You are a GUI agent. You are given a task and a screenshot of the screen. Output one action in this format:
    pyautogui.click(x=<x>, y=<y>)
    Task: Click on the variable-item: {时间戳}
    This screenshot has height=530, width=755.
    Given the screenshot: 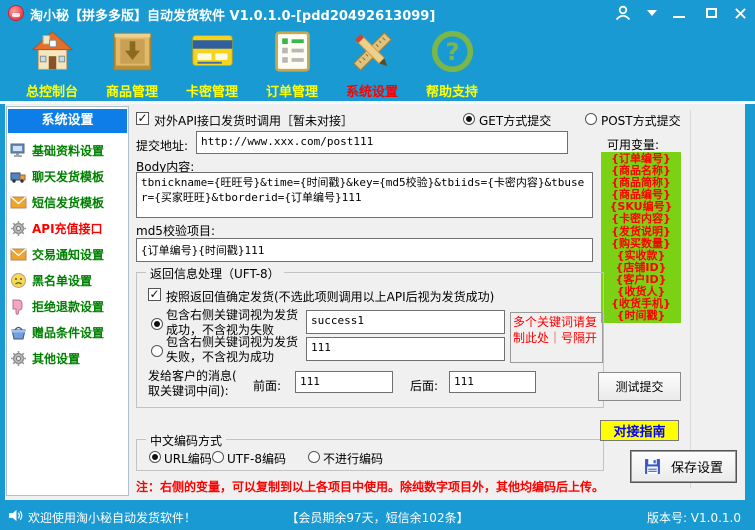 What is the action you would take?
    pyautogui.click(x=641, y=316)
    